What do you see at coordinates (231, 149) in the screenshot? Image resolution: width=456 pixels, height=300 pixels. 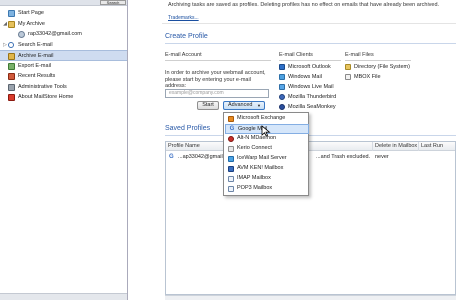 I see `kerio-icon` at bounding box center [231, 149].